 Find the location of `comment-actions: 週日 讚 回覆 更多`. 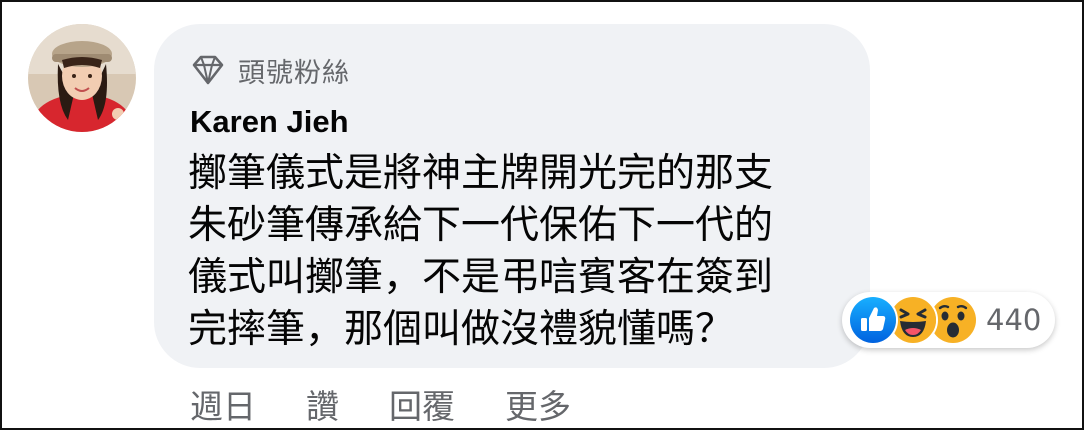

comment-actions: 週日 讚 回覆 更多 is located at coordinates (405, 404).